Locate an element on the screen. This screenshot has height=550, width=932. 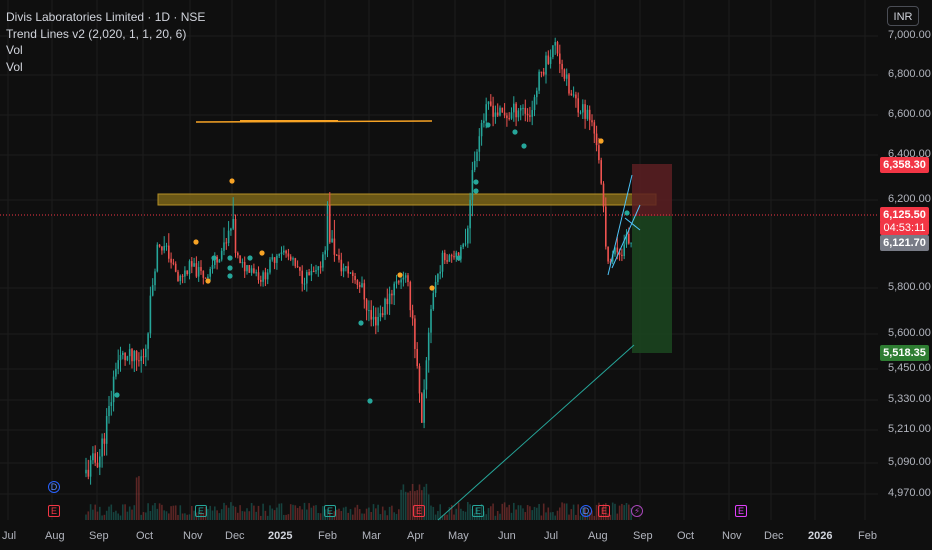
volume-label: Vol is located at coordinates (105, 50).